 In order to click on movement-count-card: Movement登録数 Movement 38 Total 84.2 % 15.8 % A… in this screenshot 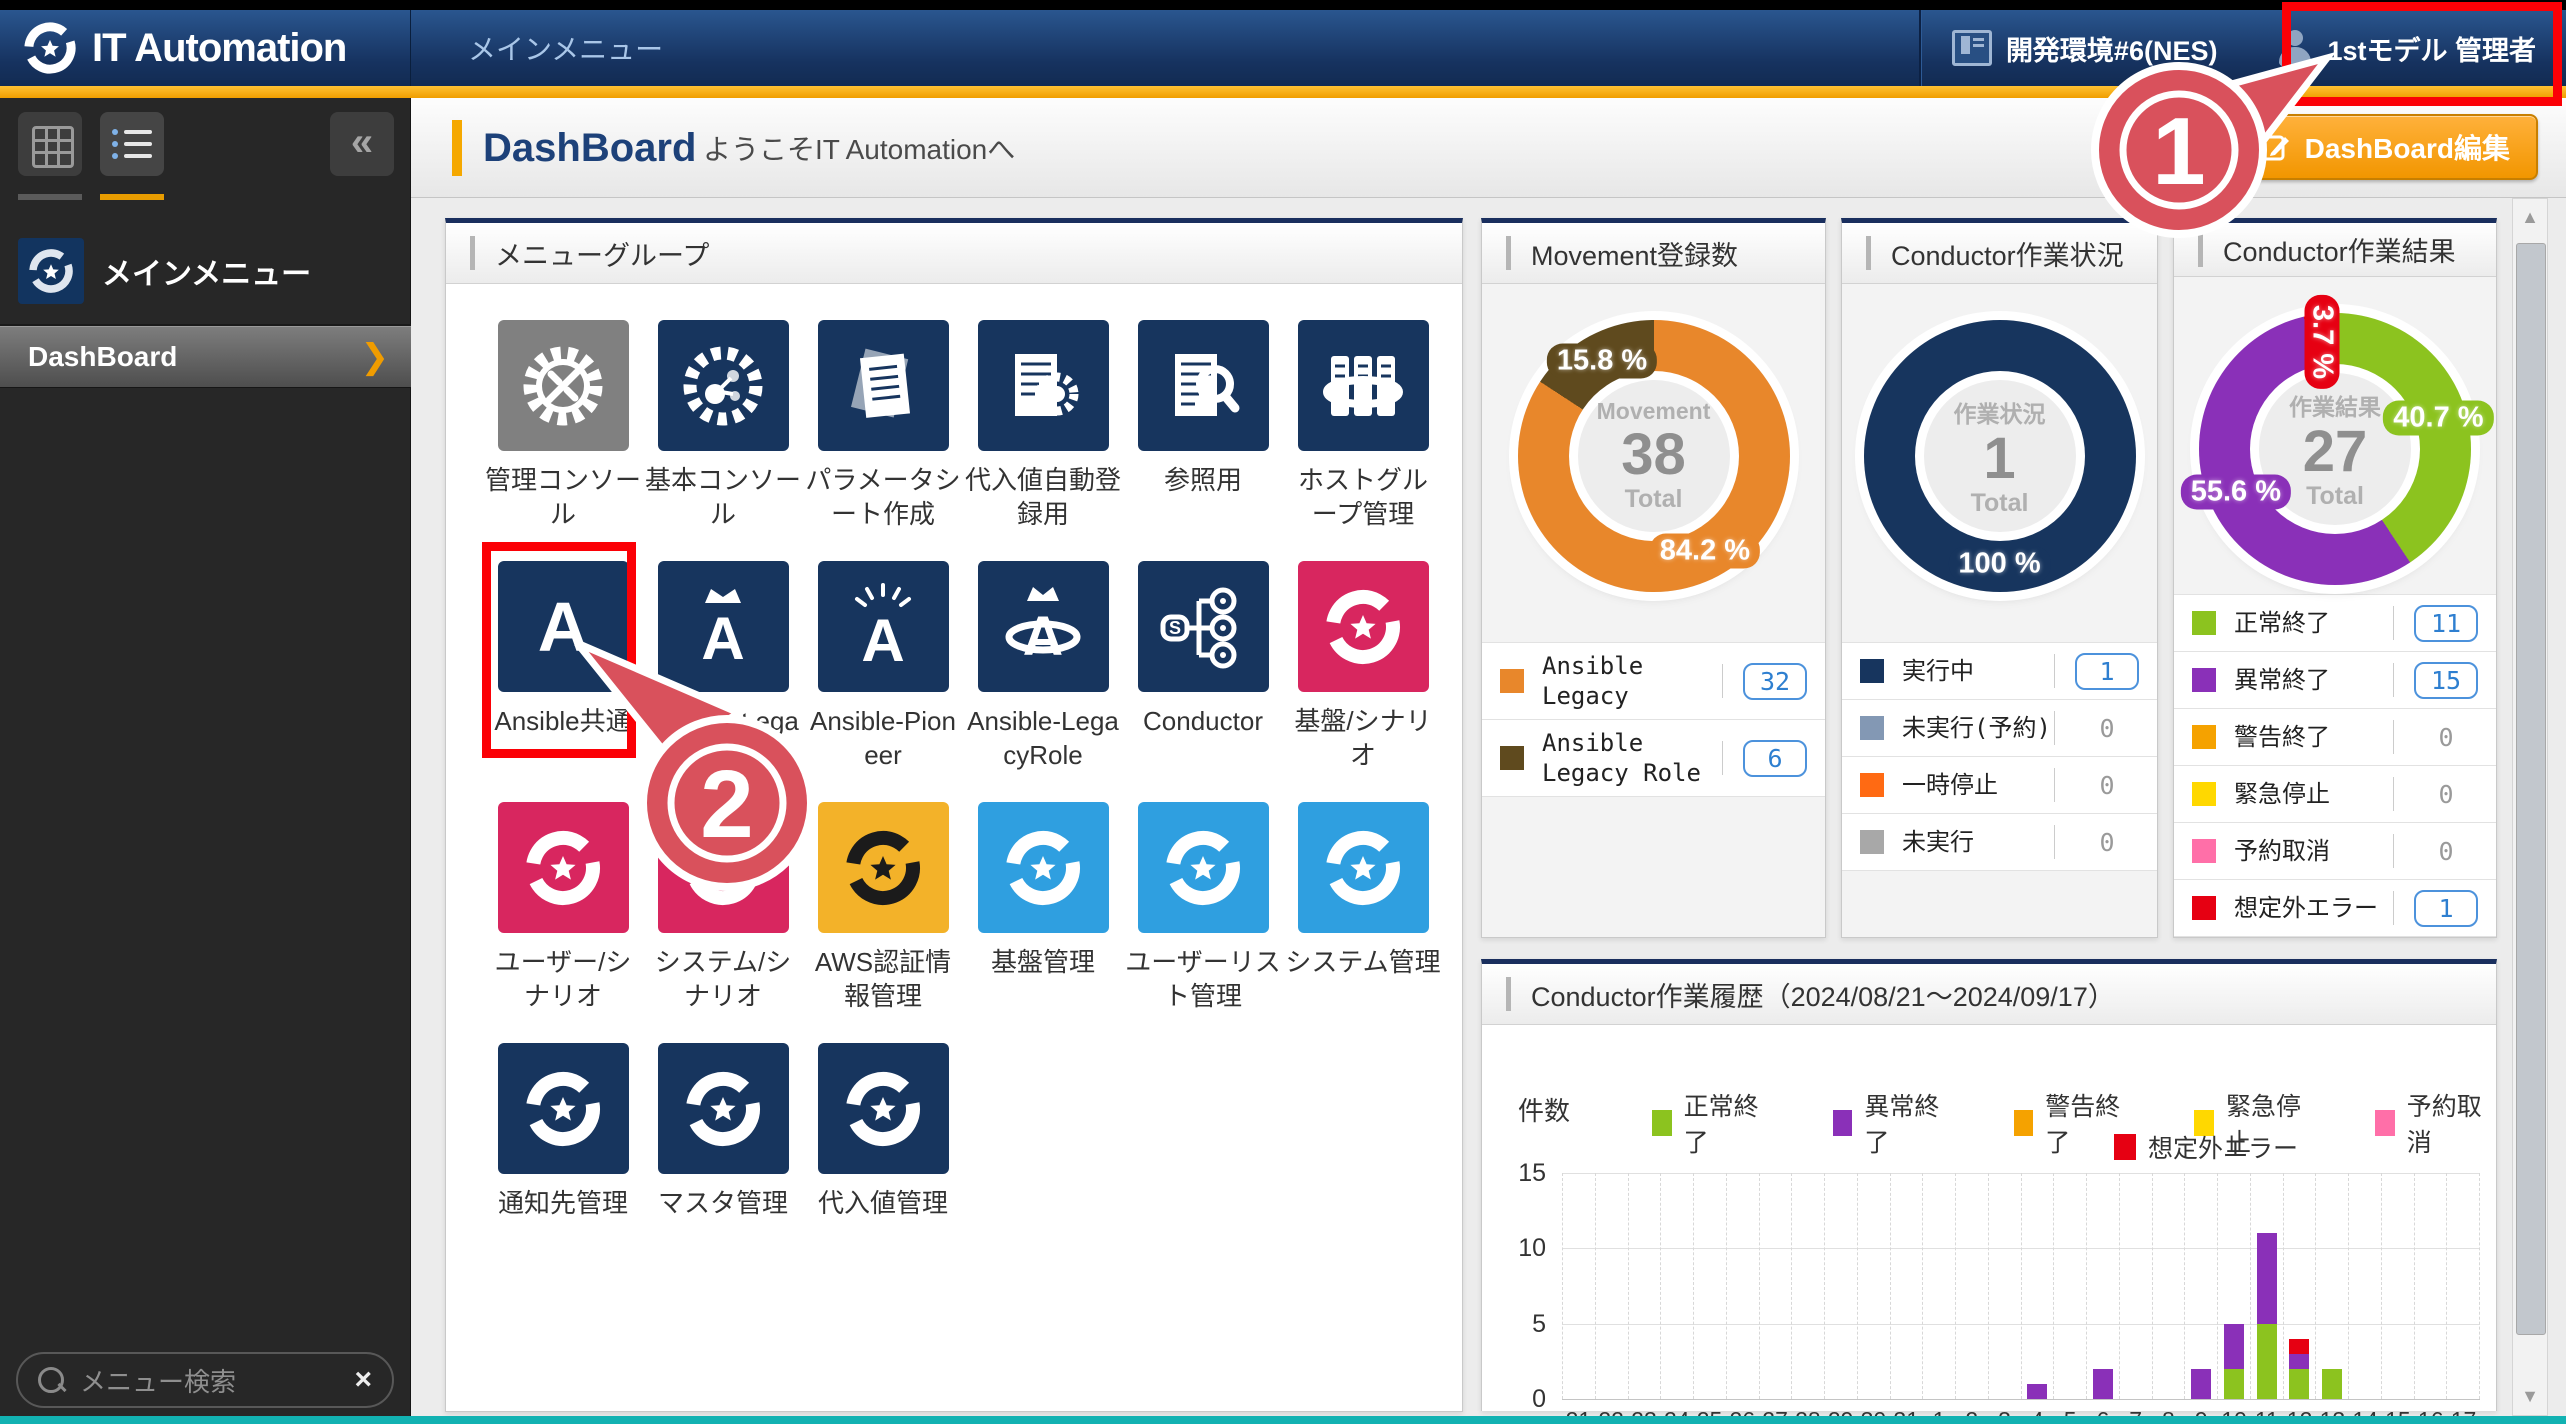, I will do `click(1653, 578)`.